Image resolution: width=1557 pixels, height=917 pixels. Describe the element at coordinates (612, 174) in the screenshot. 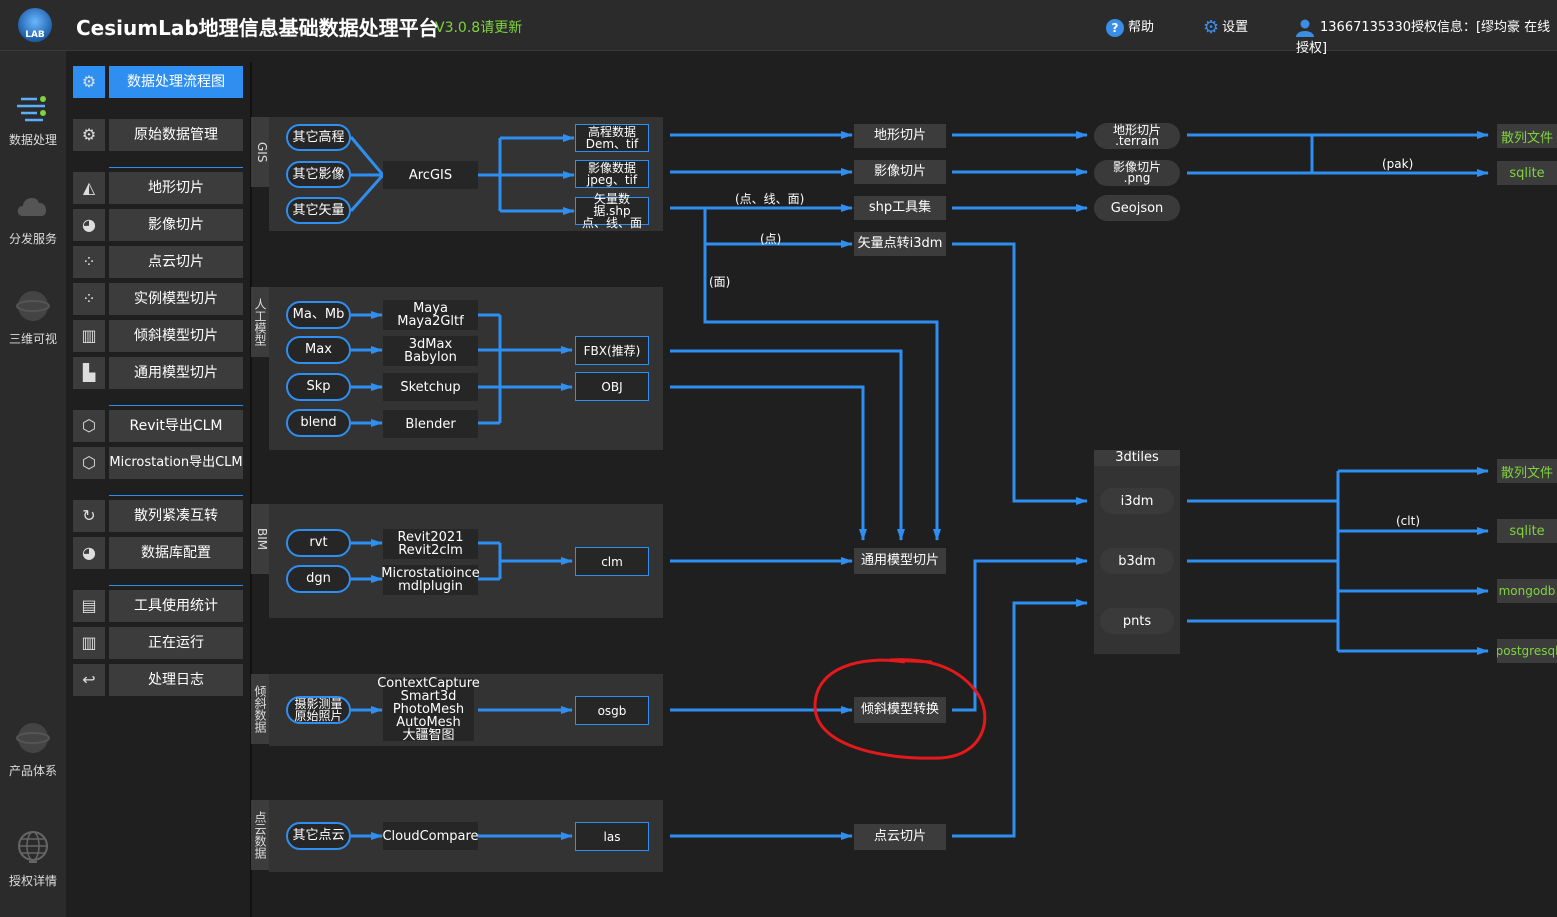

I see `output-imagery-data: 影像数据 jpeg、tif` at that location.